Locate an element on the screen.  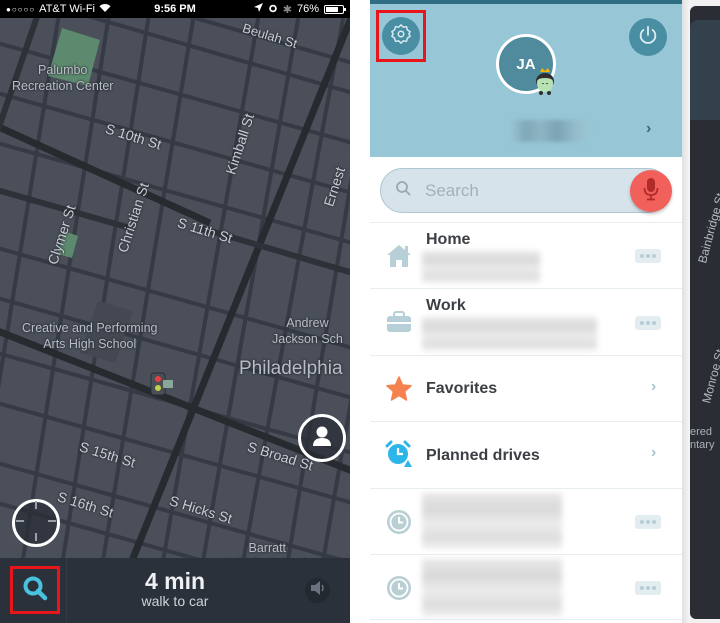
menu-item-title: Favorites is located at coordinates (462, 388).